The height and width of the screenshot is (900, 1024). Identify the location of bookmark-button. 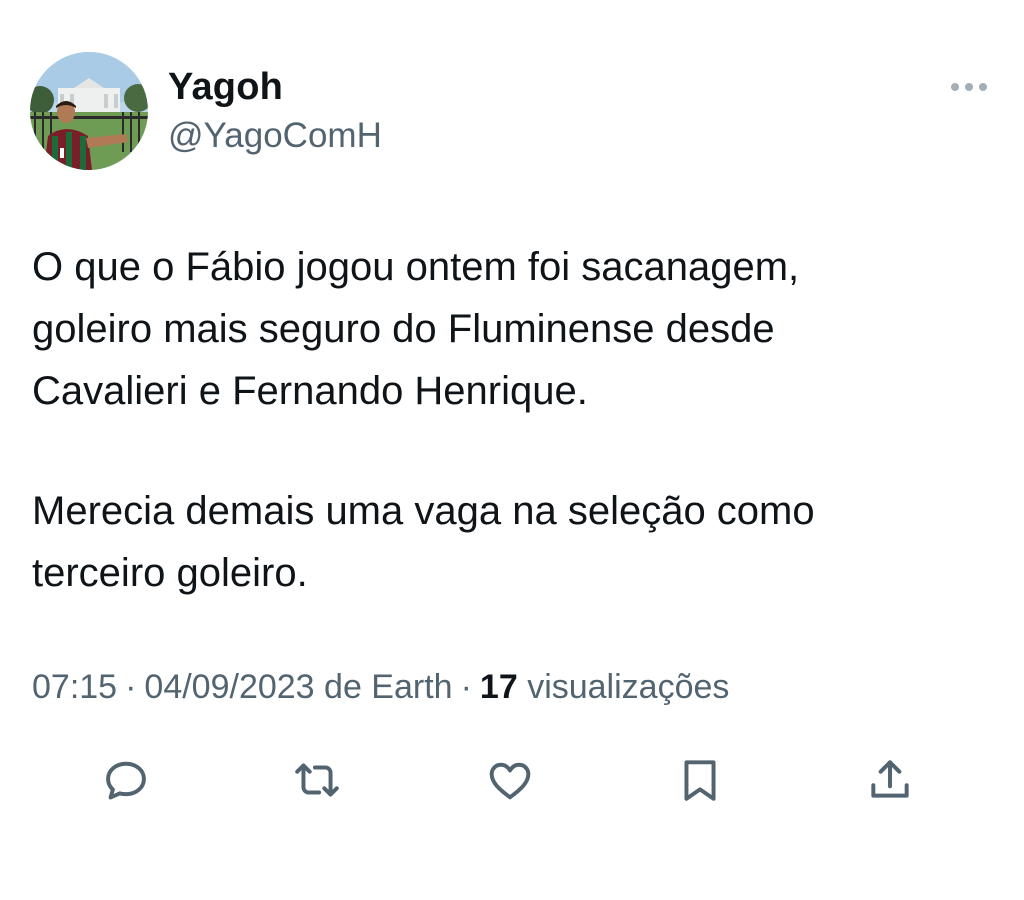
(700, 780).